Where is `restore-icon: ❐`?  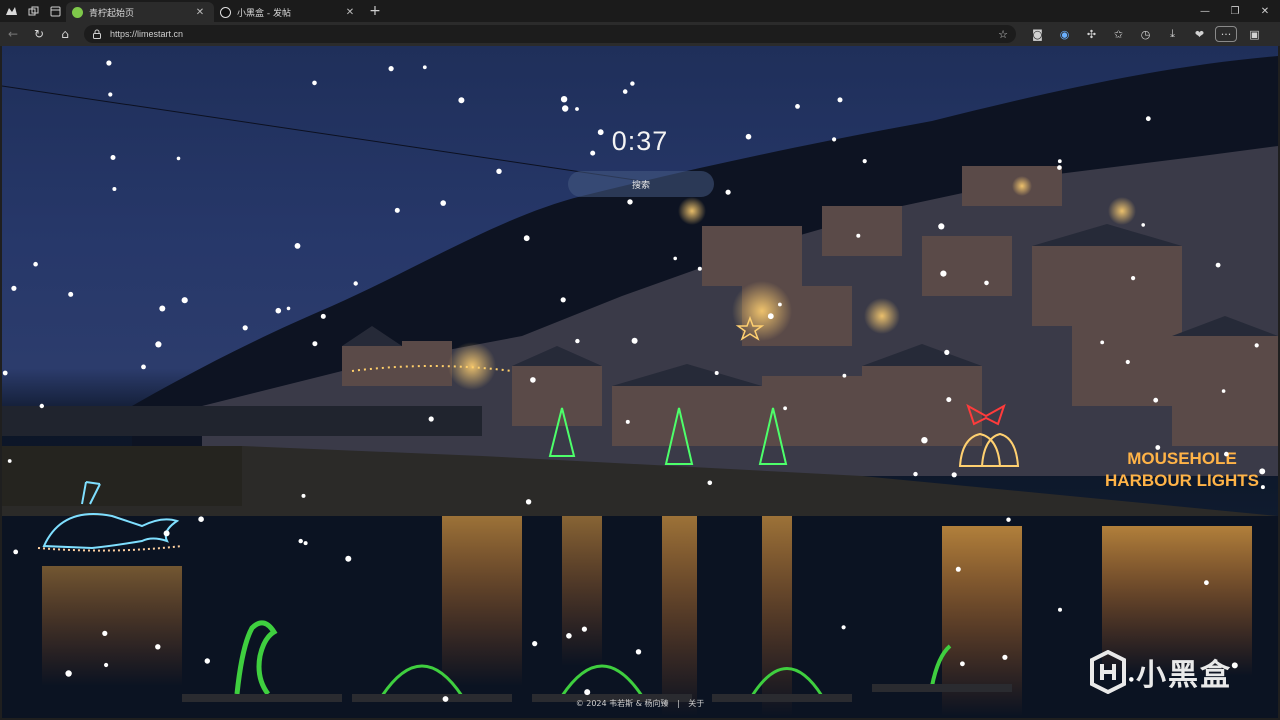
restore-icon: ❐ is located at coordinates (1235, 11).